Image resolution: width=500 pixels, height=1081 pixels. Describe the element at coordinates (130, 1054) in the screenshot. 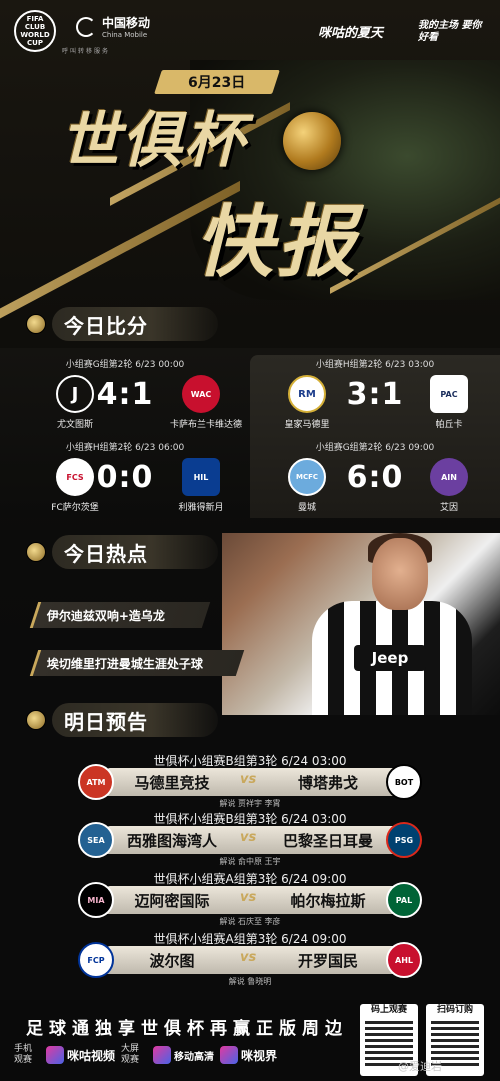

I see `tv-watch-label: 大屏观赛` at that location.